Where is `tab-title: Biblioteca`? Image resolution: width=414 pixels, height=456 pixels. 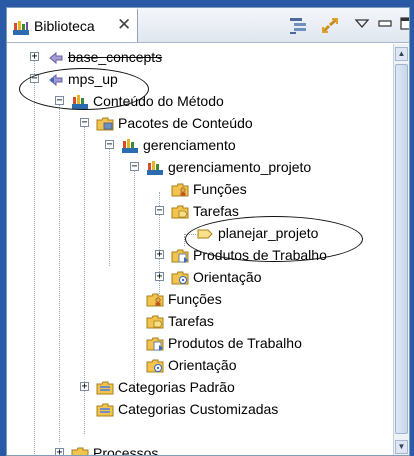 tab-title: Biblioteca is located at coordinates (64, 26).